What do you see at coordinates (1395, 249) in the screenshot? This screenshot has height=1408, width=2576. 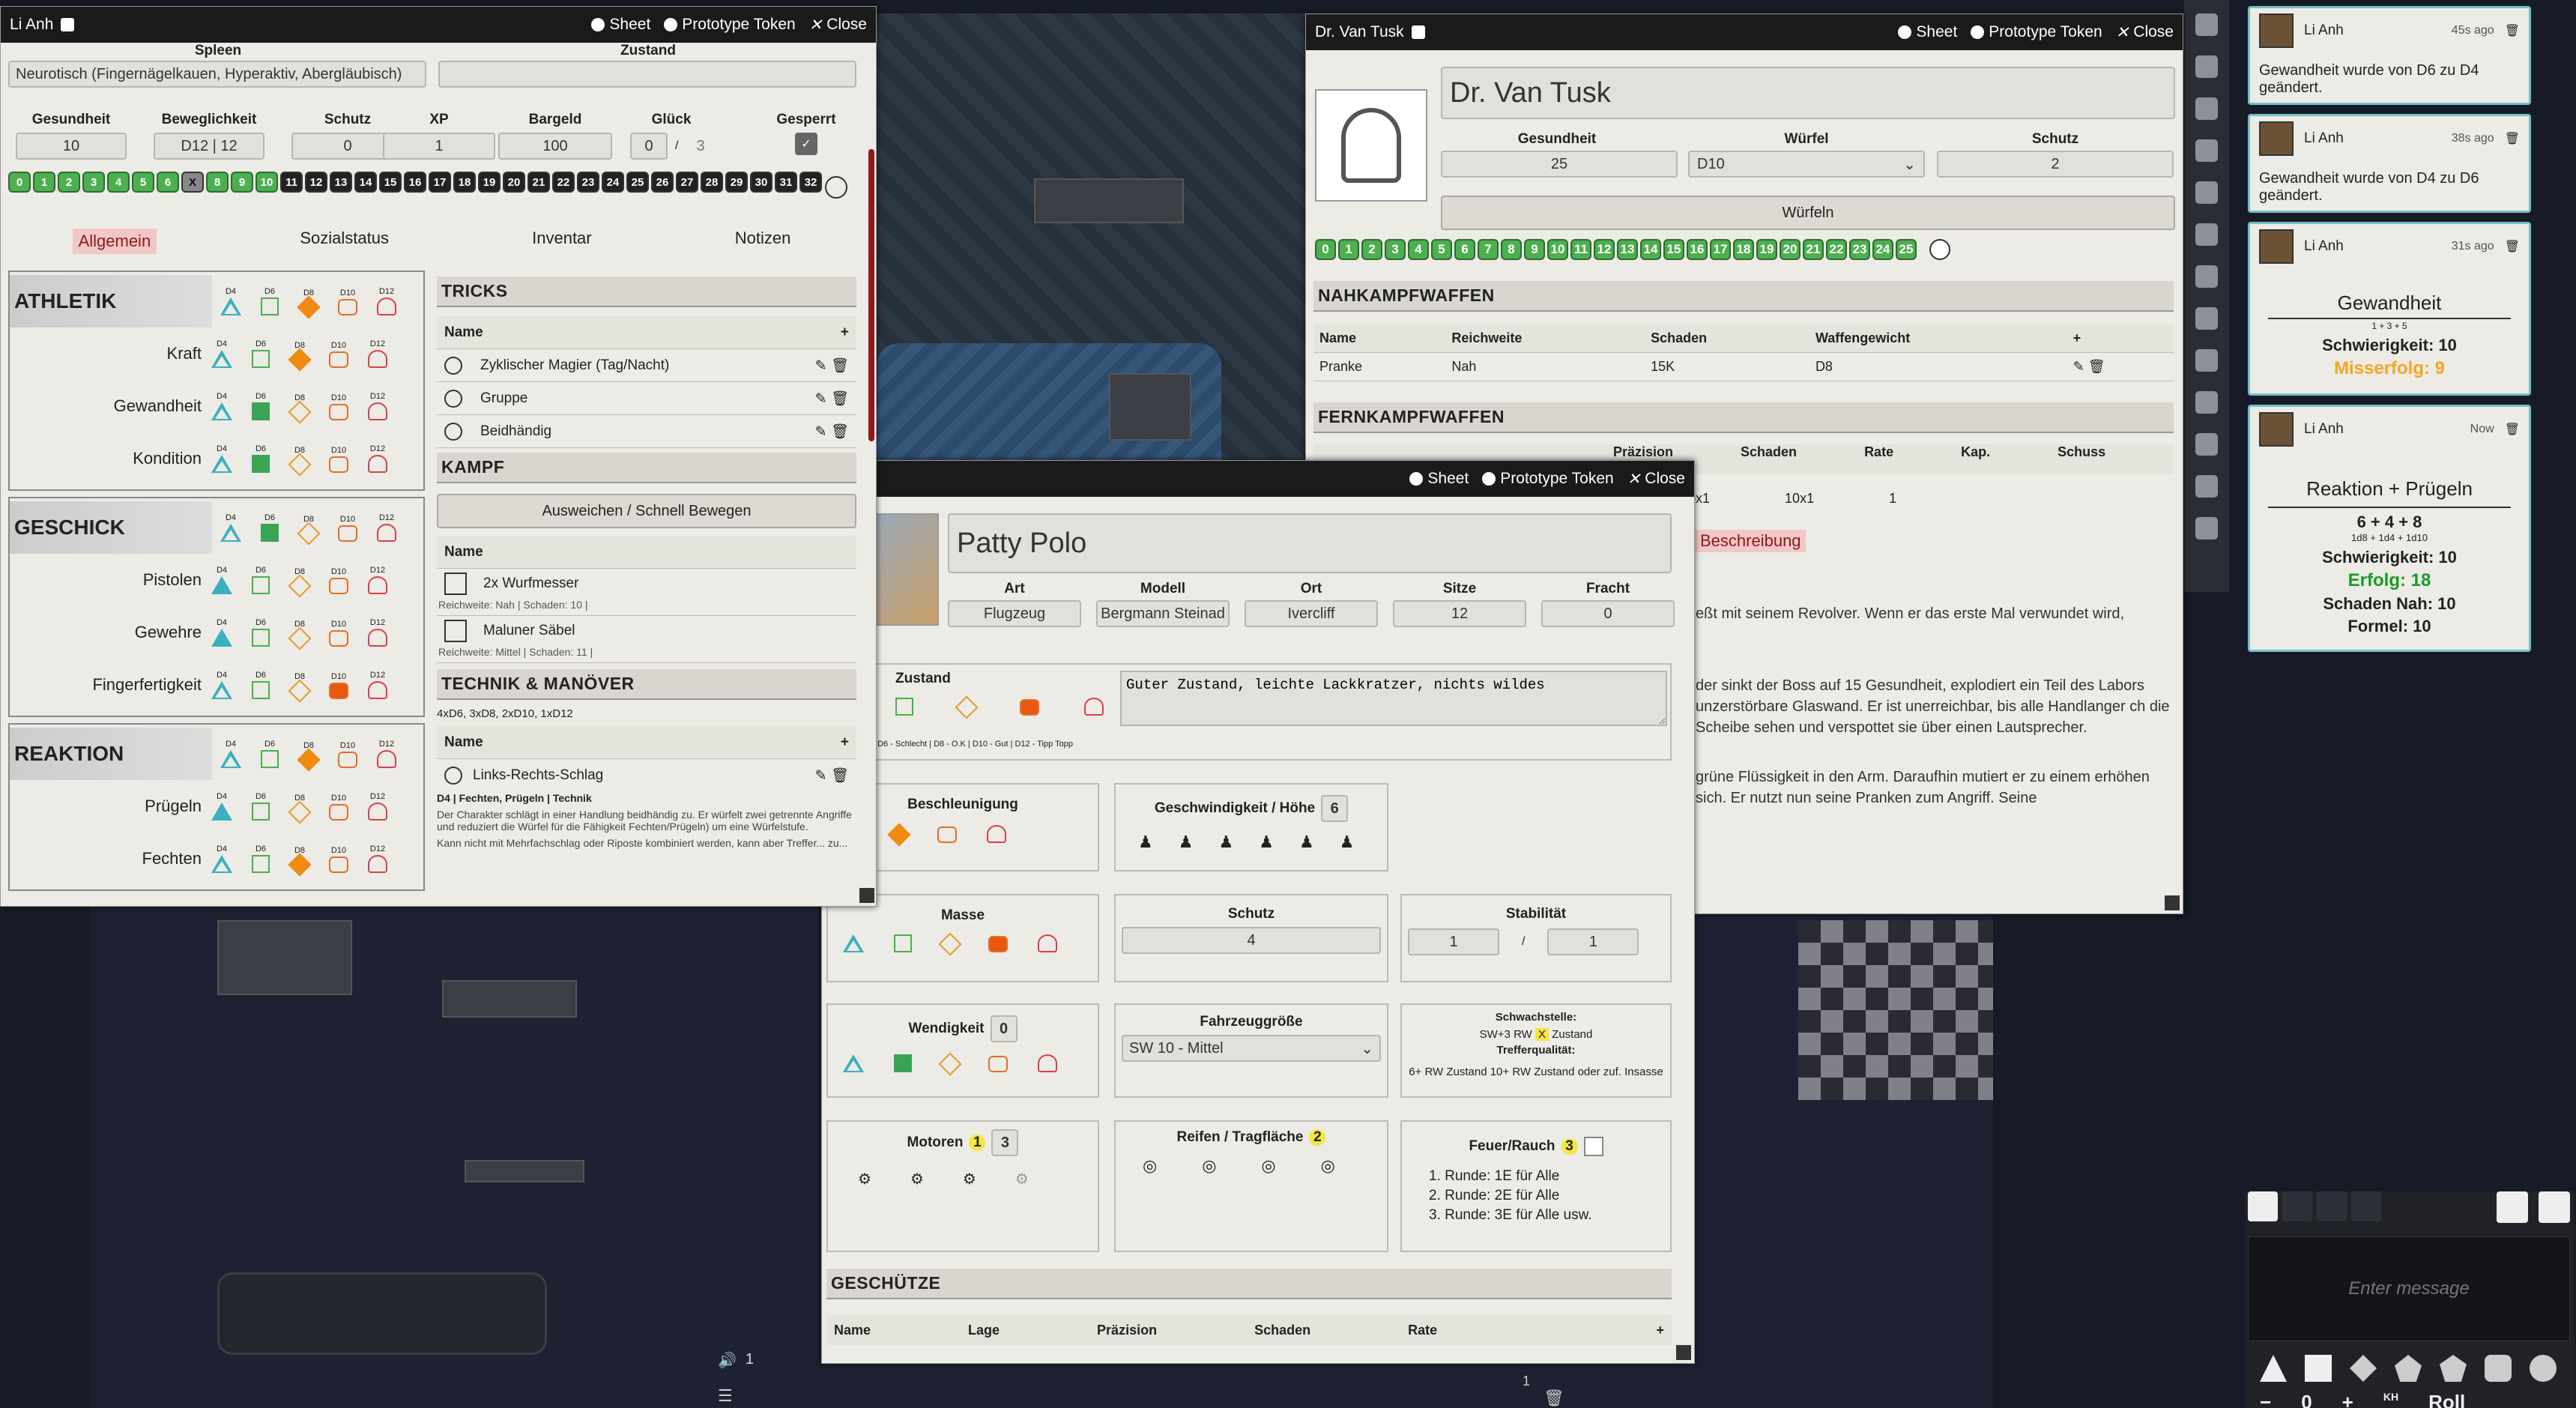 I see `track-cell: 3` at bounding box center [1395, 249].